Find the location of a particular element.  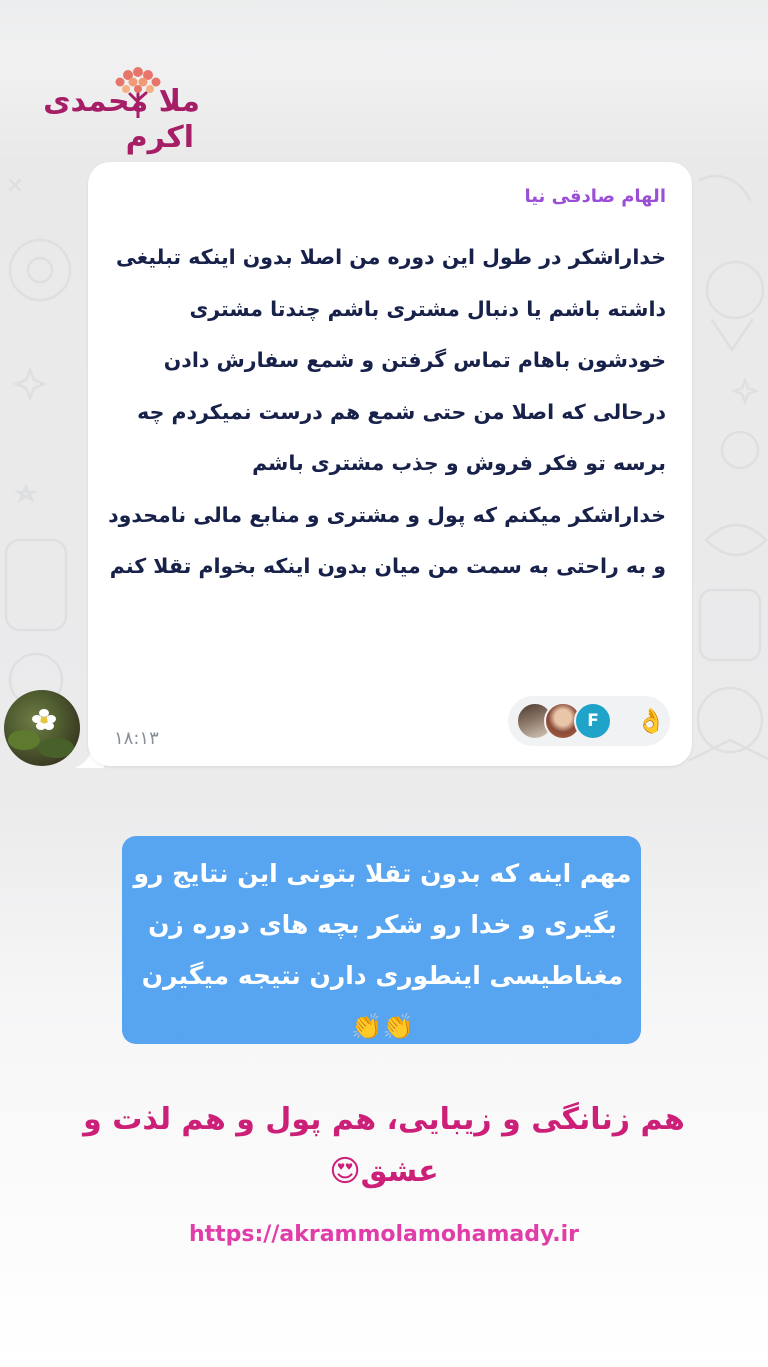

reactor-avatar-letter: F is located at coordinates (593, 721).